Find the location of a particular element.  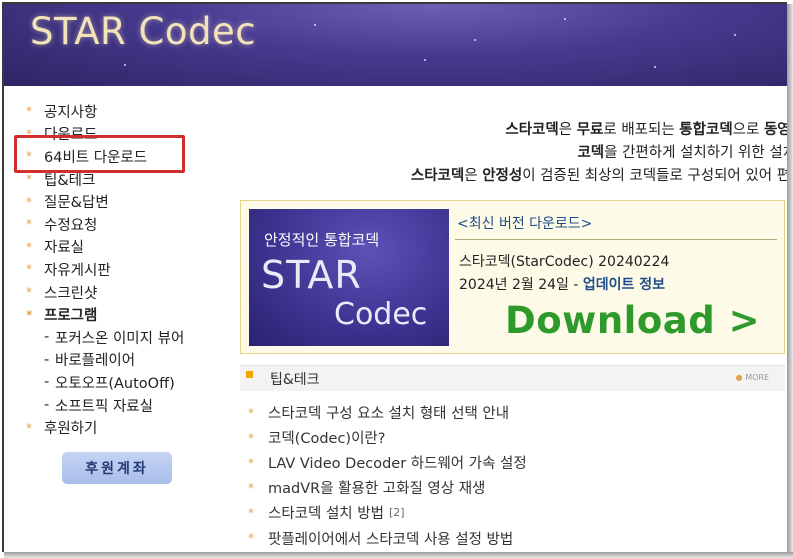

list-item: * 스타코덱 구성 요소 설치 형태 선택 안내 is located at coordinates (387, 412).